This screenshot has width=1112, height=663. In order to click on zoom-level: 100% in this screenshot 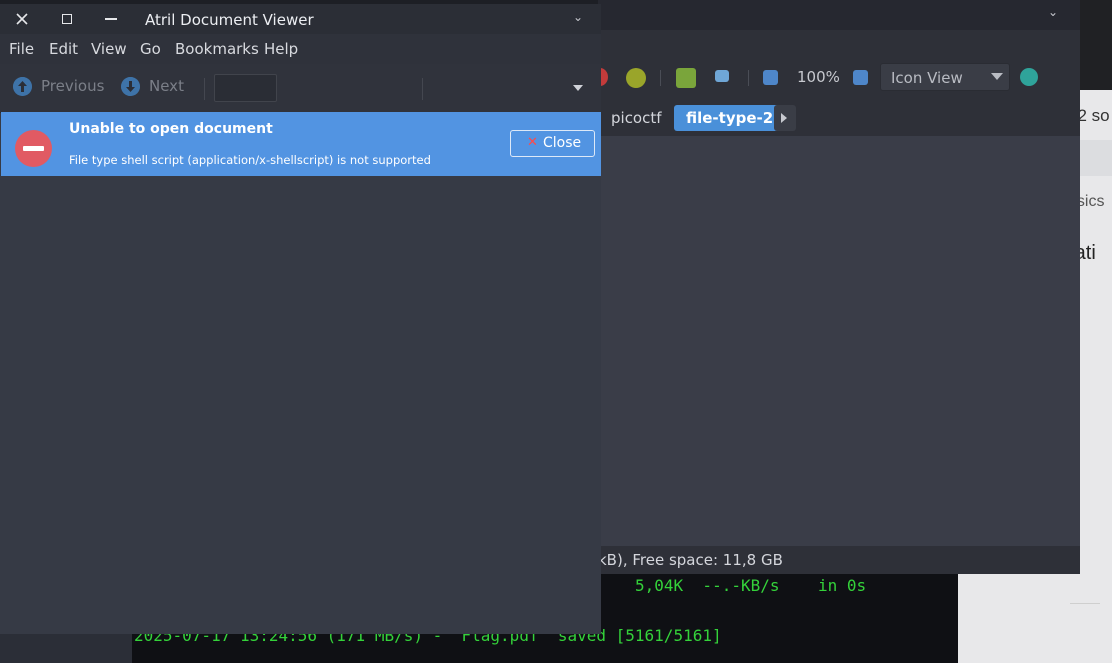, I will do `click(818, 77)`.